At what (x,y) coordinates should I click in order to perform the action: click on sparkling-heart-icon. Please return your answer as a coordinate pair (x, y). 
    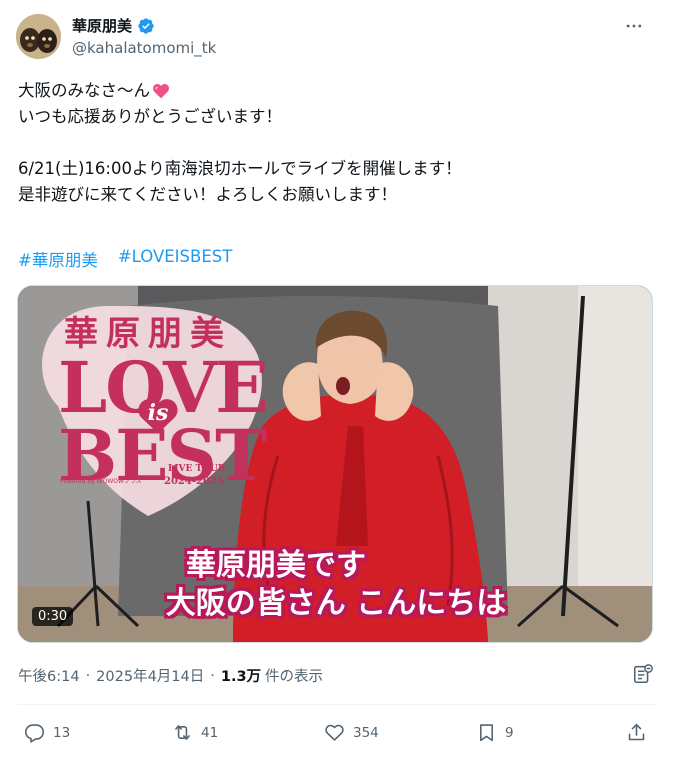
    Looking at the image, I should click on (161, 91).